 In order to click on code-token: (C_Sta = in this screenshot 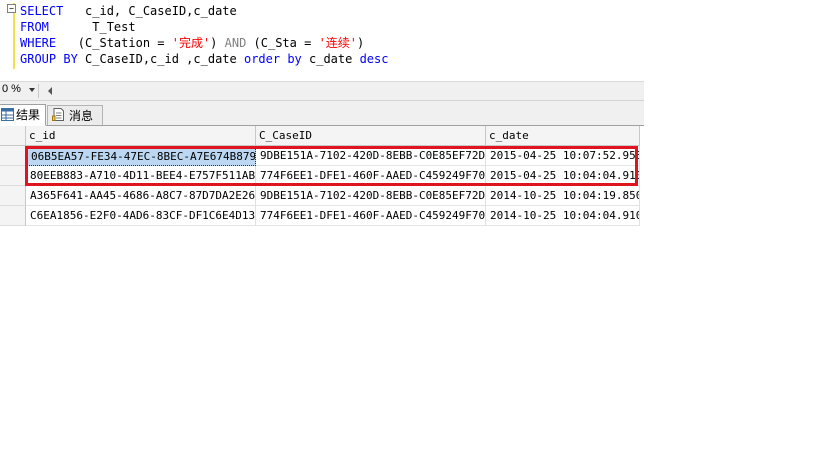, I will do `click(282, 43)`.